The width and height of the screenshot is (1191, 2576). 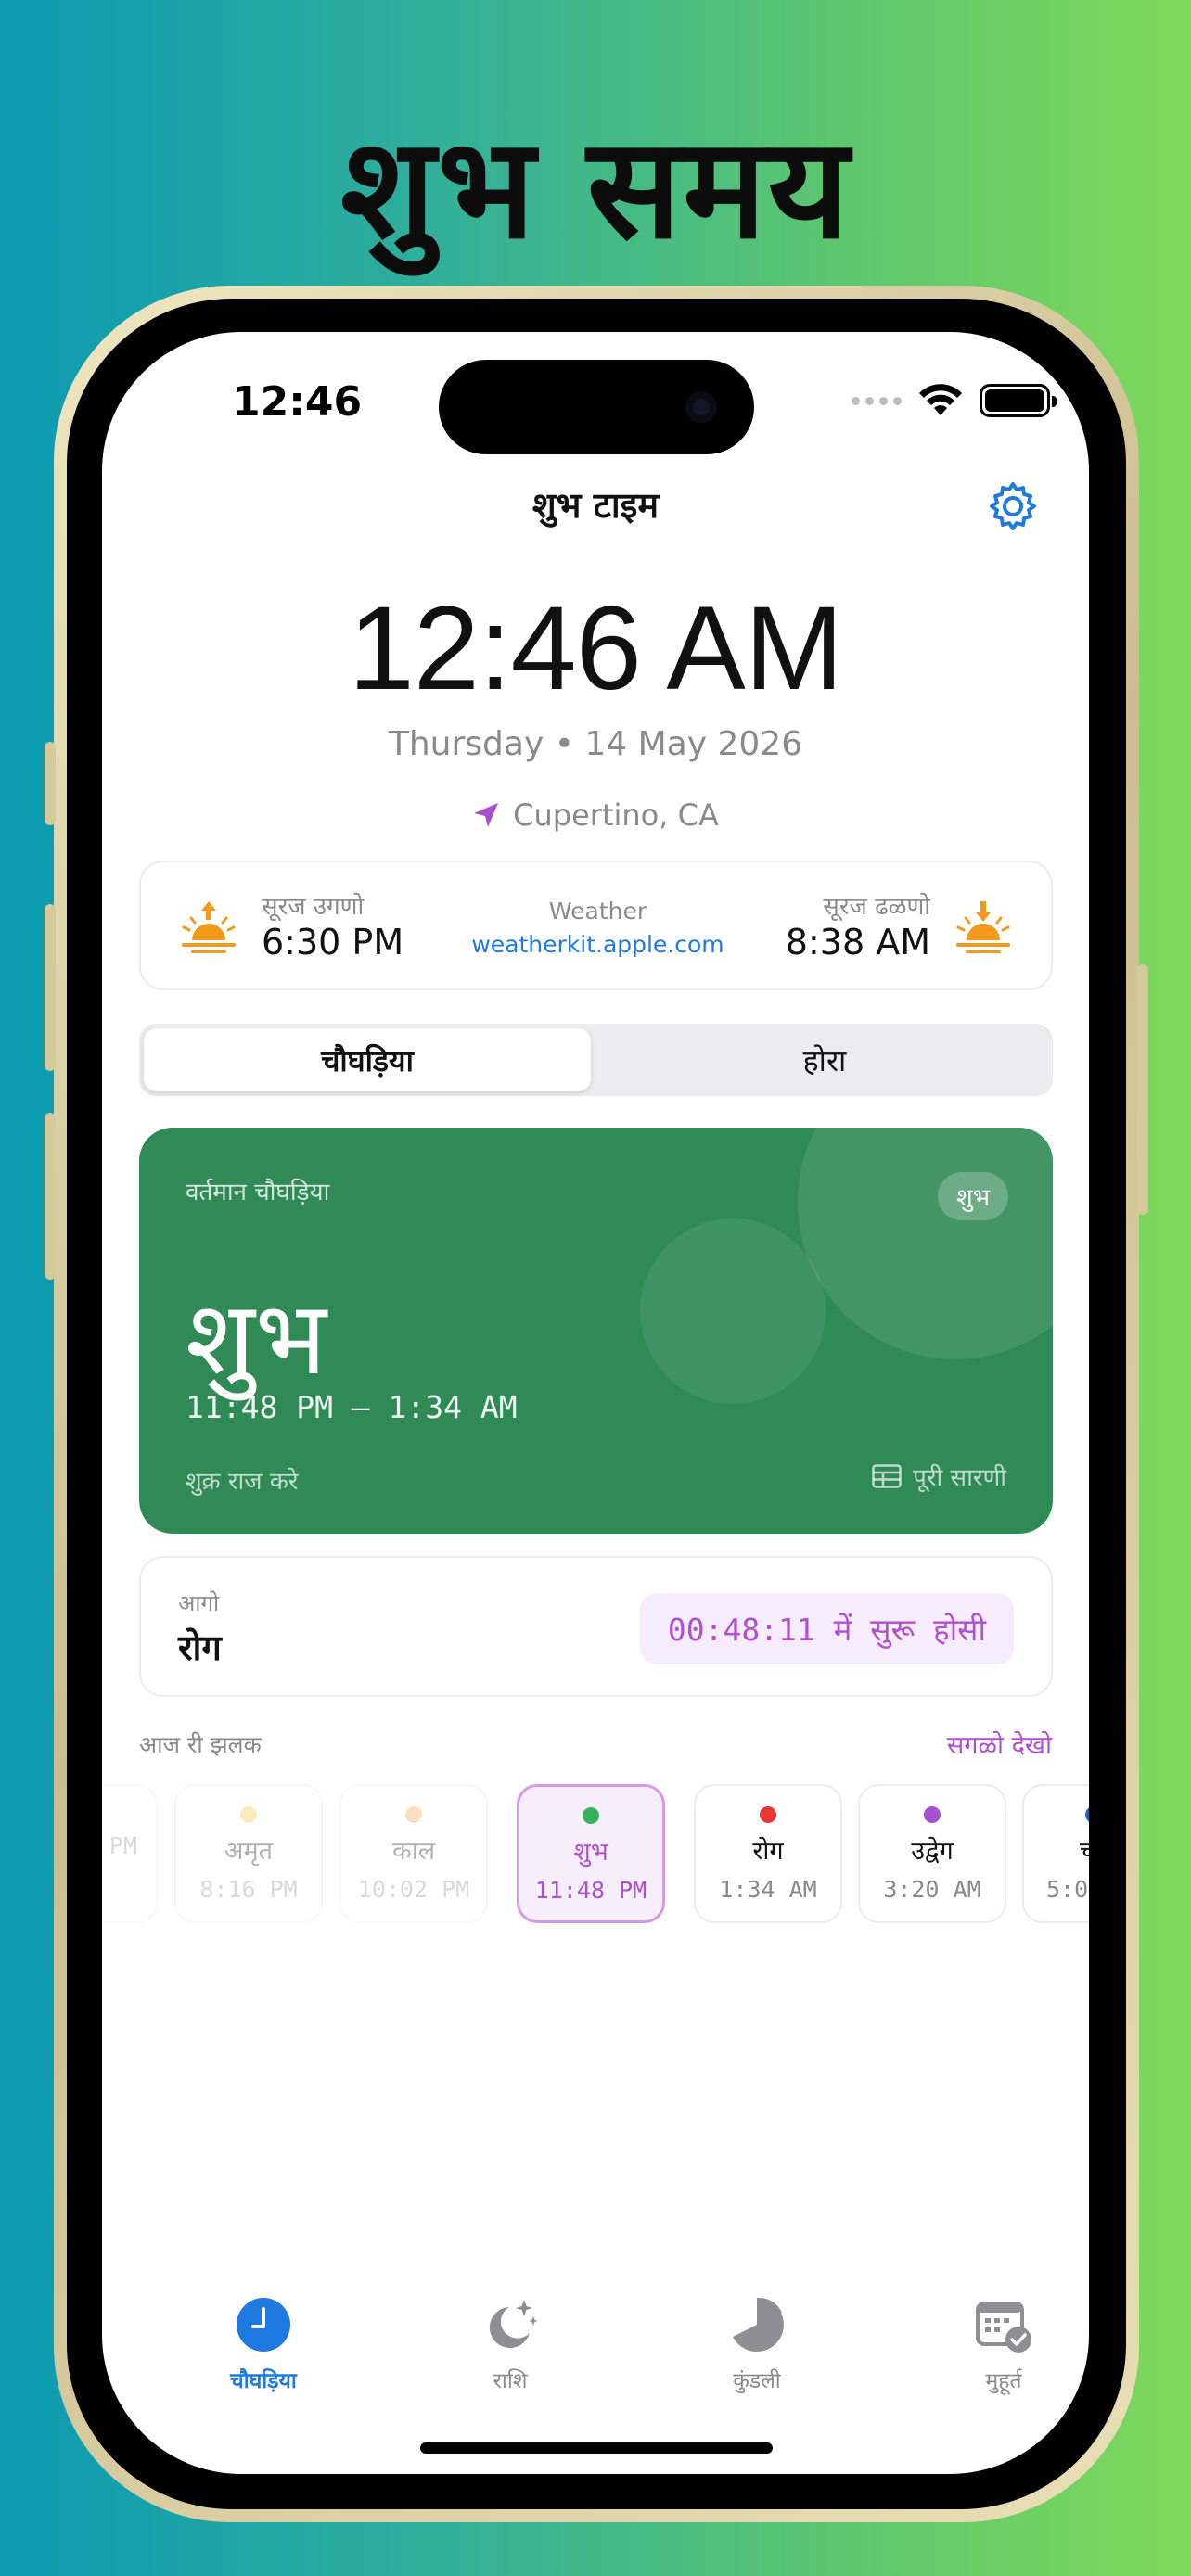 What do you see at coordinates (199, 1603) in the screenshot?
I see `next-label: आगो` at bounding box center [199, 1603].